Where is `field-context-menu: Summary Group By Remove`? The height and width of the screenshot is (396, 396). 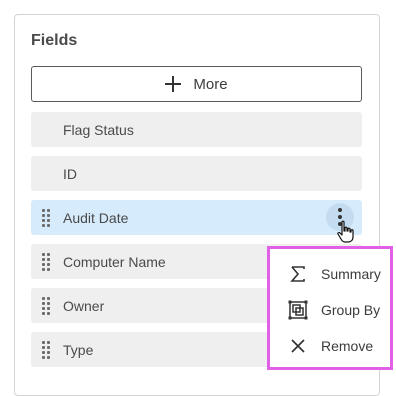
field-context-menu: Summary Group By Remove is located at coordinates (330, 308).